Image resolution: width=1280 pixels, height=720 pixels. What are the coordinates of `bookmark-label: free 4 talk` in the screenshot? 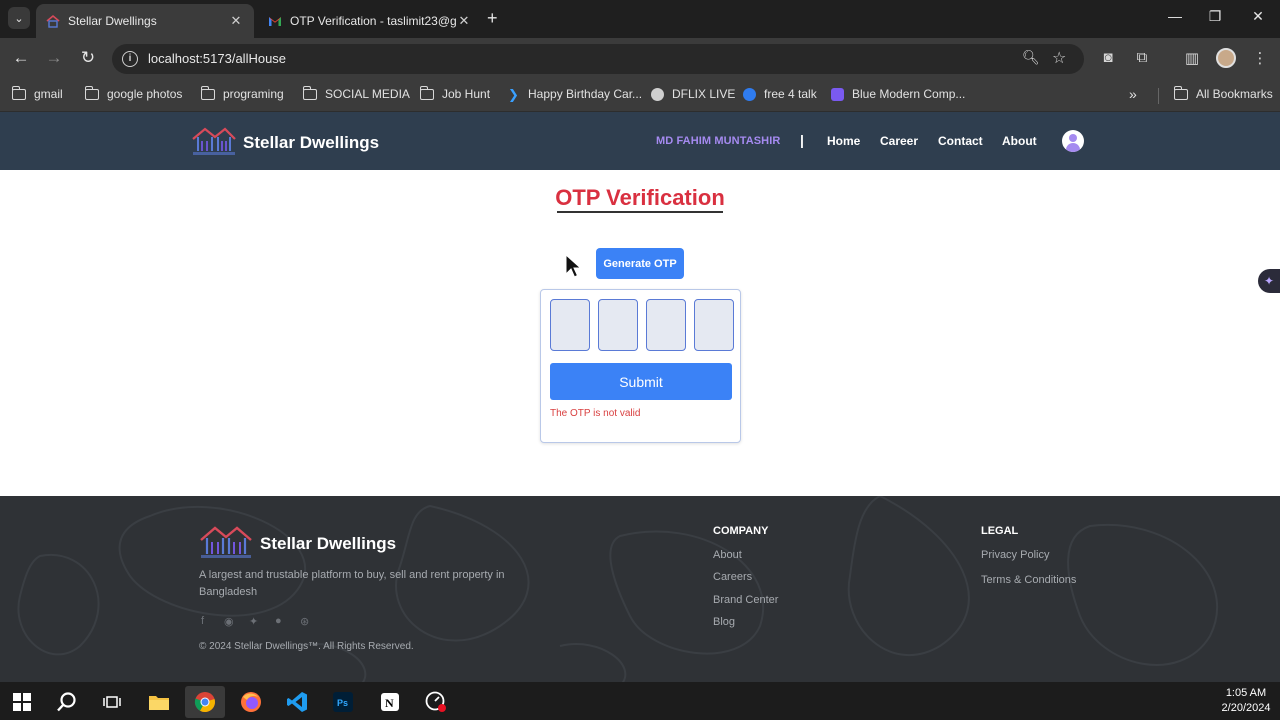 It's located at (790, 94).